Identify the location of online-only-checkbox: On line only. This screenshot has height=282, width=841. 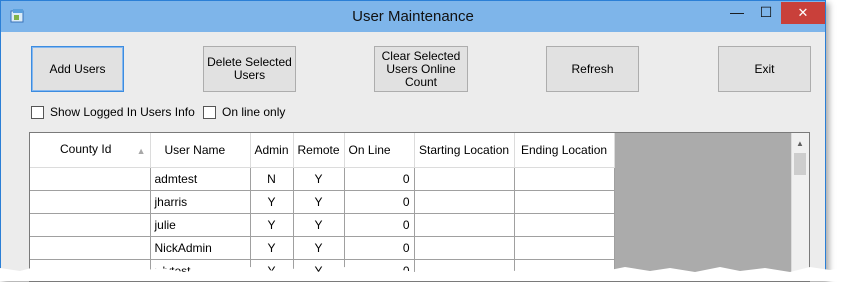
(244, 112).